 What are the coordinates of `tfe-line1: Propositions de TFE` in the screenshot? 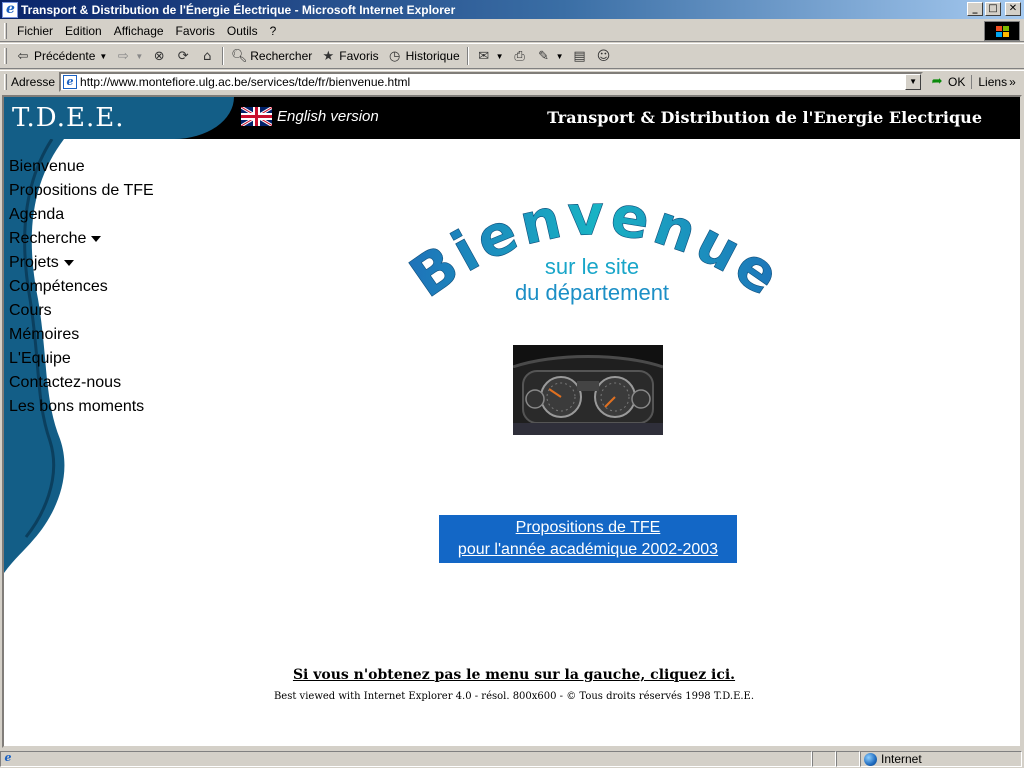 It's located at (588, 527).